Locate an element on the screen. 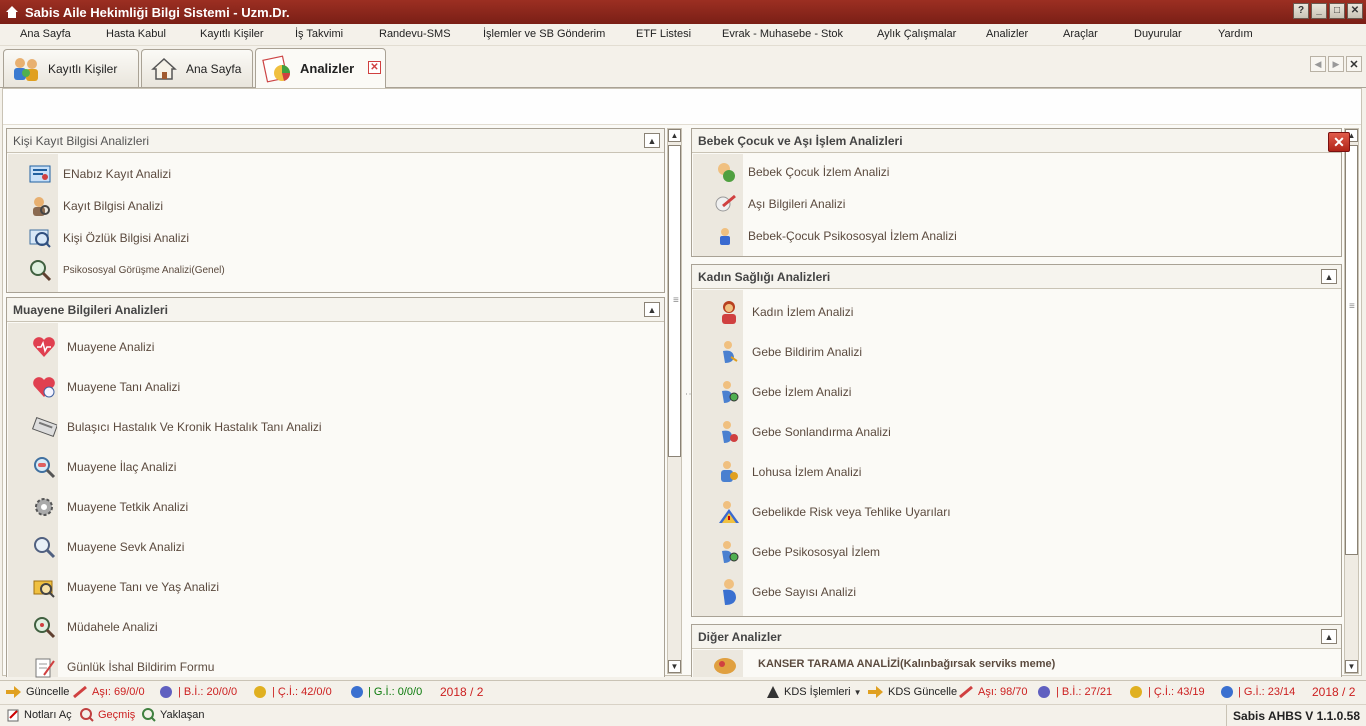 The image size is (1366, 726). list-item: Muayene İlaç Analizi is located at coordinates (98, 467).